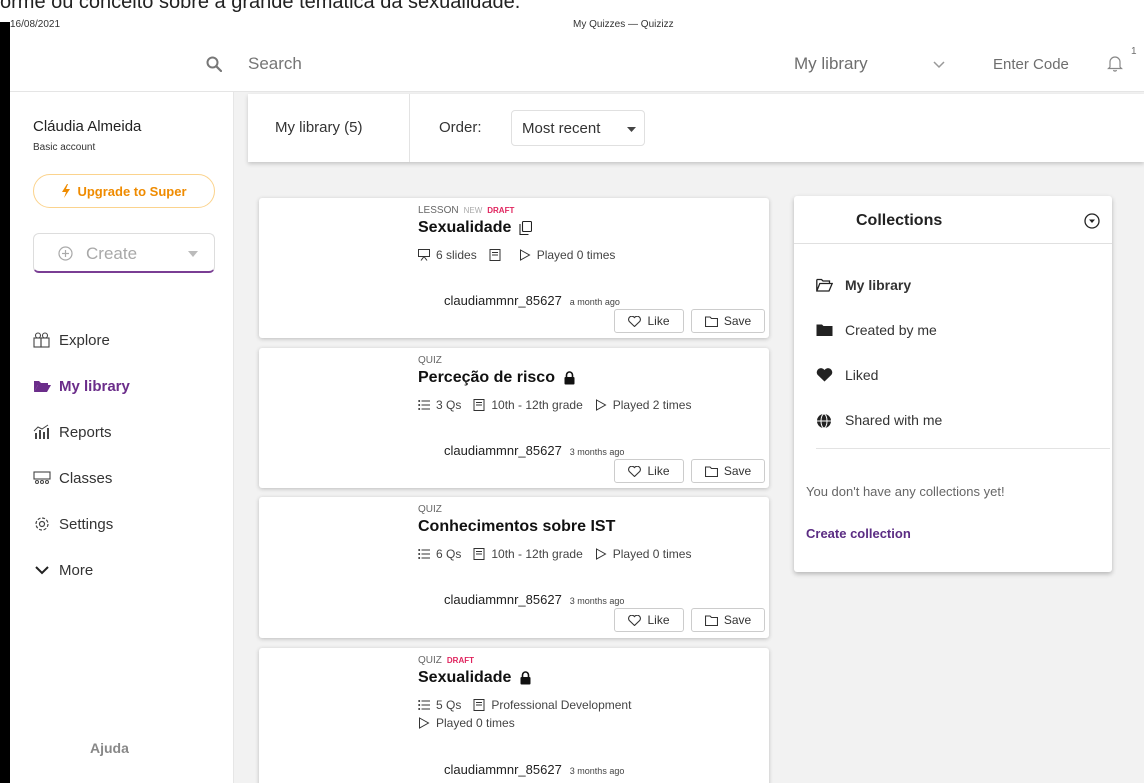 The height and width of the screenshot is (783, 1144). Describe the element at coordinates (831, 64) in the screenshot. I see `library-select: My library` at that location.